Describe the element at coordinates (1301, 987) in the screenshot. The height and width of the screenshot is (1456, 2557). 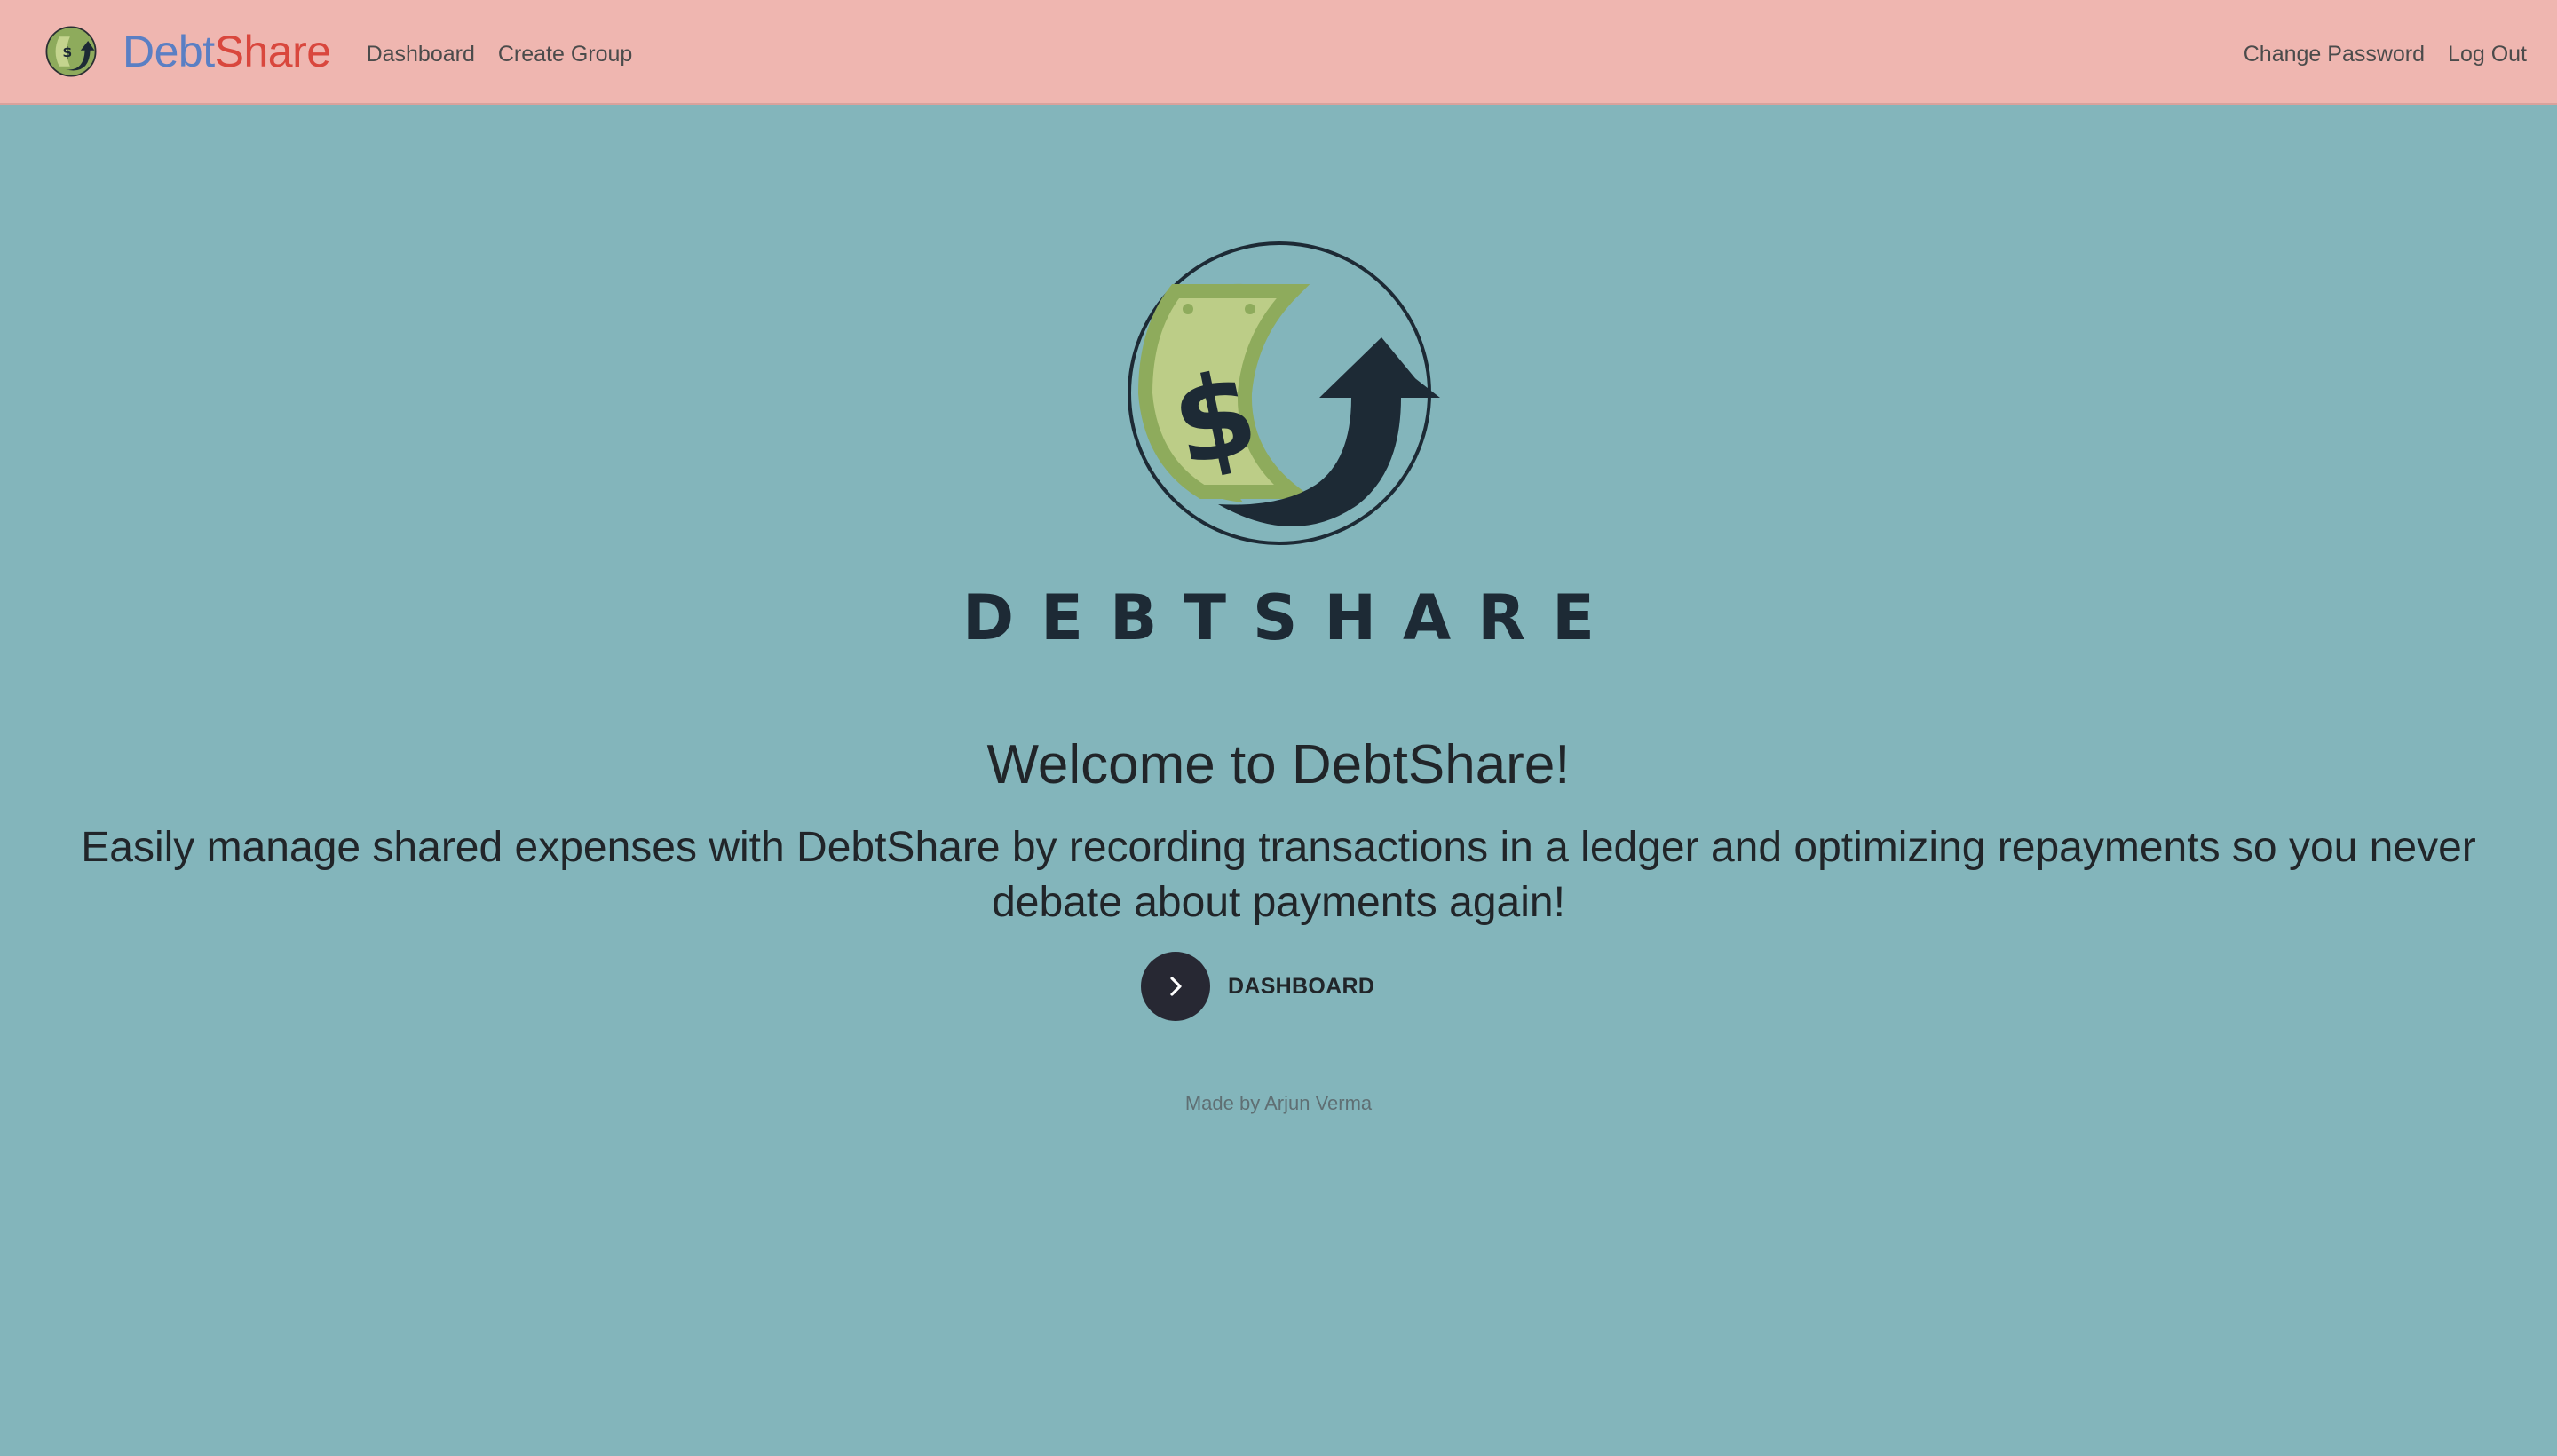
I see `dashboard-cta-label: DASHBOARD` at that location.